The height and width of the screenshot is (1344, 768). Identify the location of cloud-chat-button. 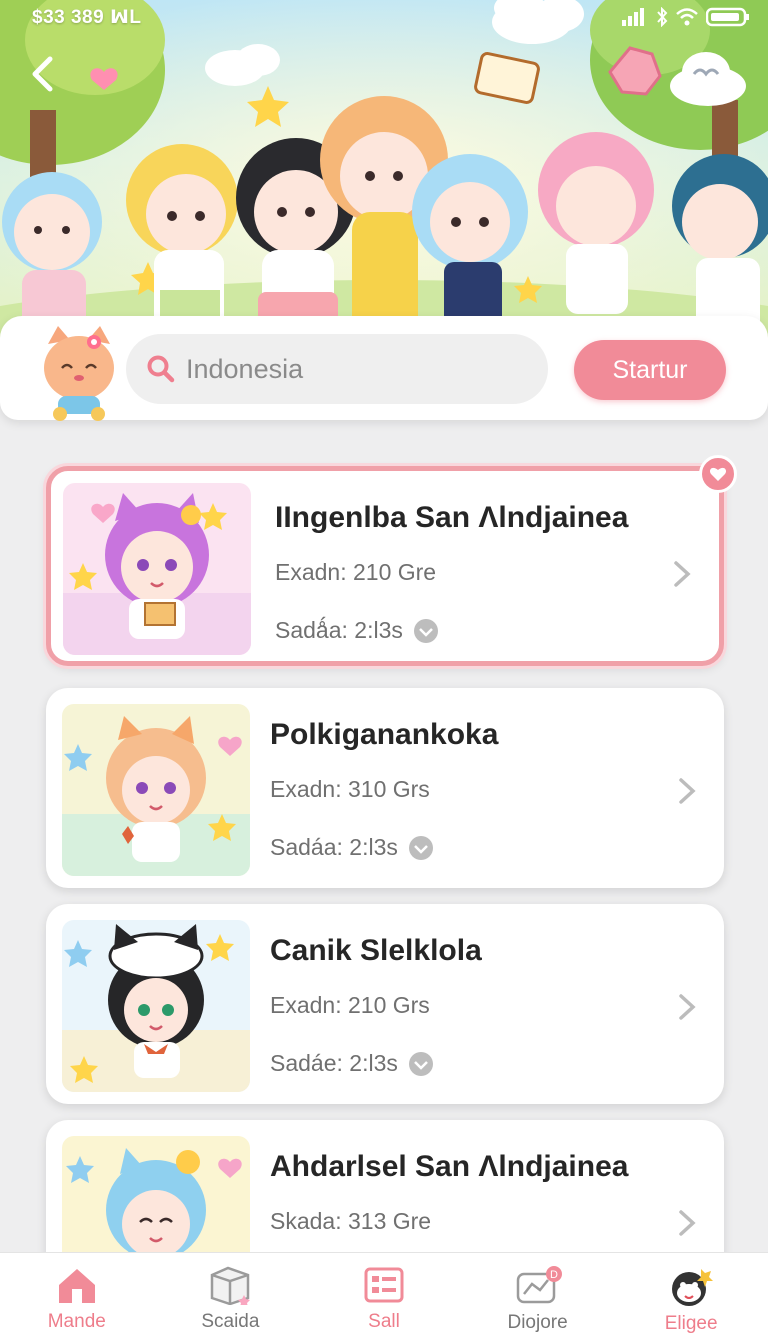
(708, 78).